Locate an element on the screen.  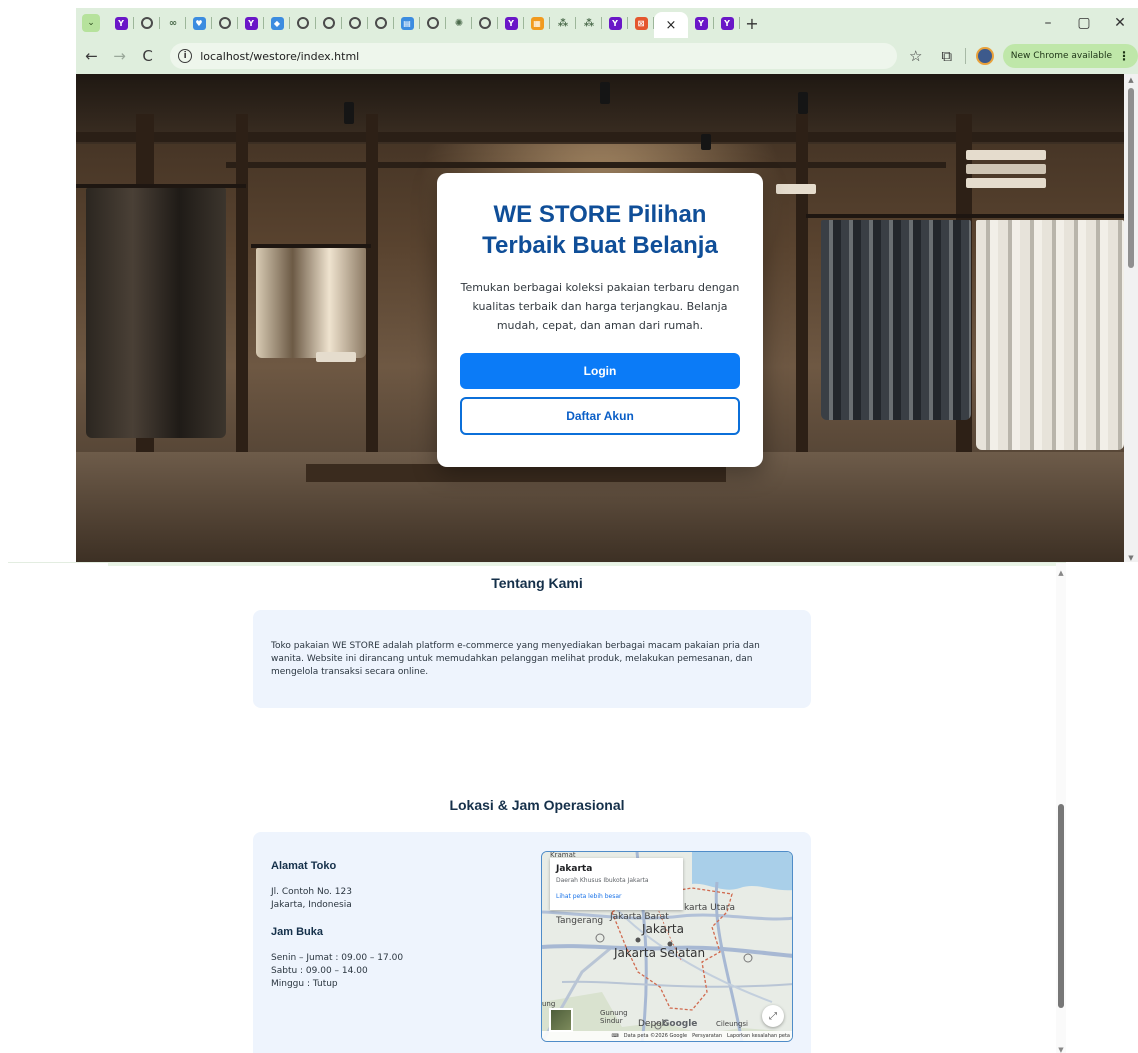
keyboard-icon: ⌨ is located at coordinates (615, 1036).